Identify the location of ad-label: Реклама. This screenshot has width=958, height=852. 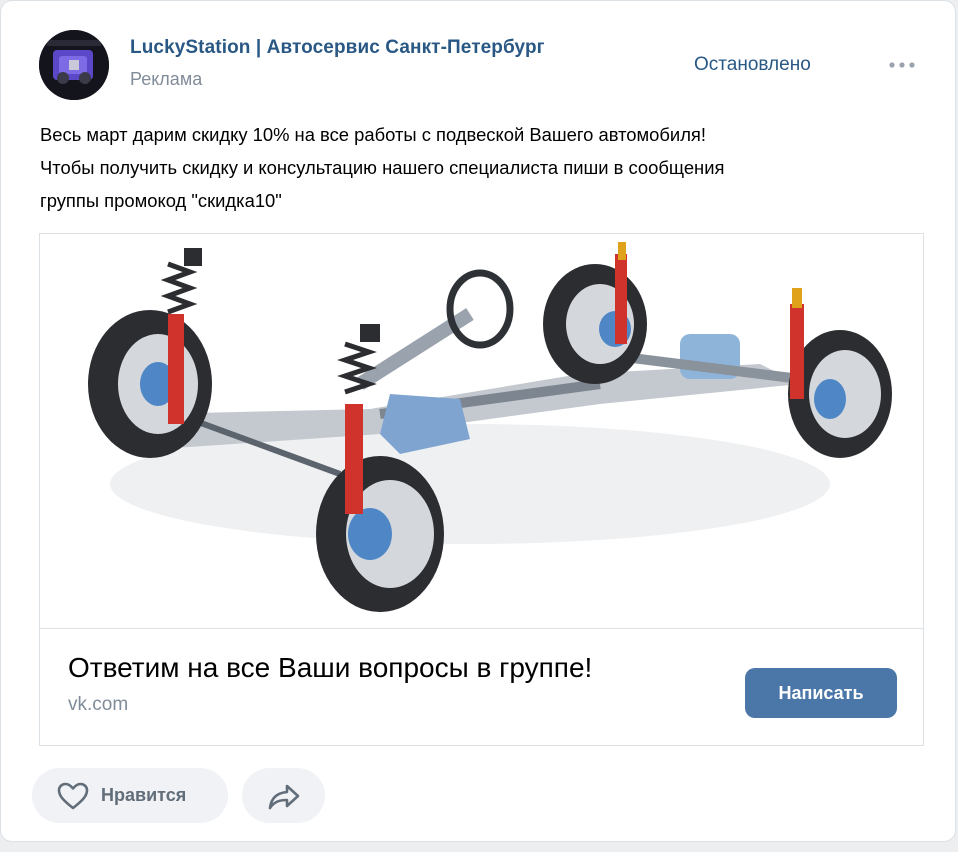
(166, 79).